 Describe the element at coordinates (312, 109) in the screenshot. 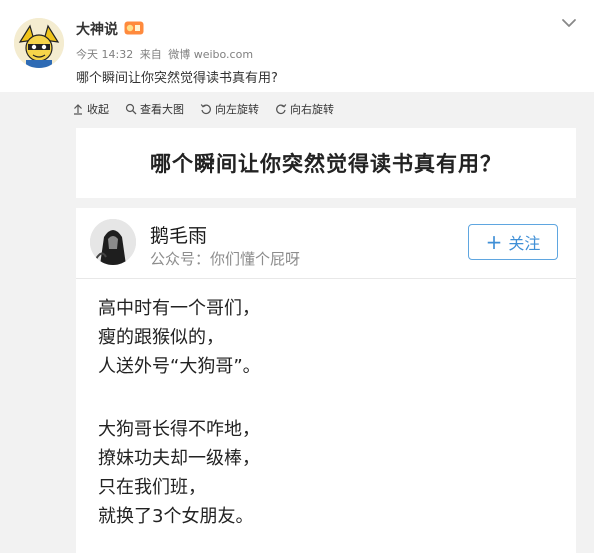

I see `rotate-right-label: 向右旋转` at that location.